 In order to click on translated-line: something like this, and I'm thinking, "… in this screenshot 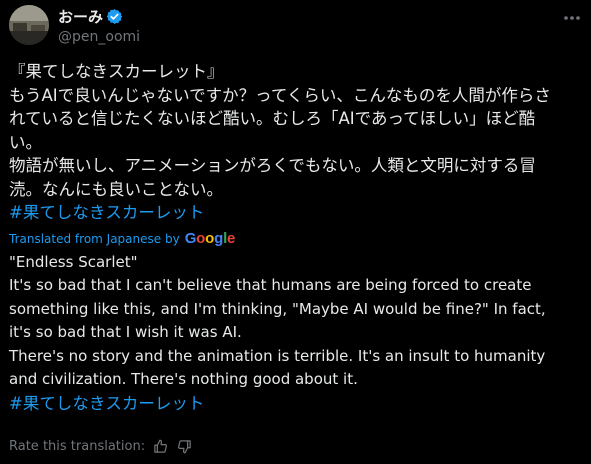, I will do `click(277, 308)`.